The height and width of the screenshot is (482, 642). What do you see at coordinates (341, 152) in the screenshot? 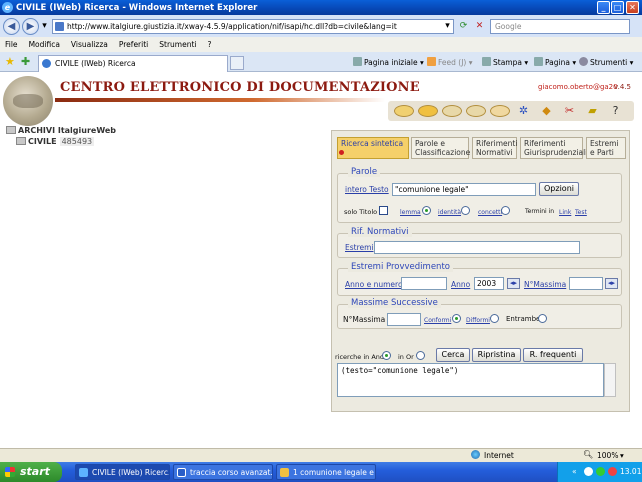
I see `active-tab-marker` at bounding box center [341, 152].